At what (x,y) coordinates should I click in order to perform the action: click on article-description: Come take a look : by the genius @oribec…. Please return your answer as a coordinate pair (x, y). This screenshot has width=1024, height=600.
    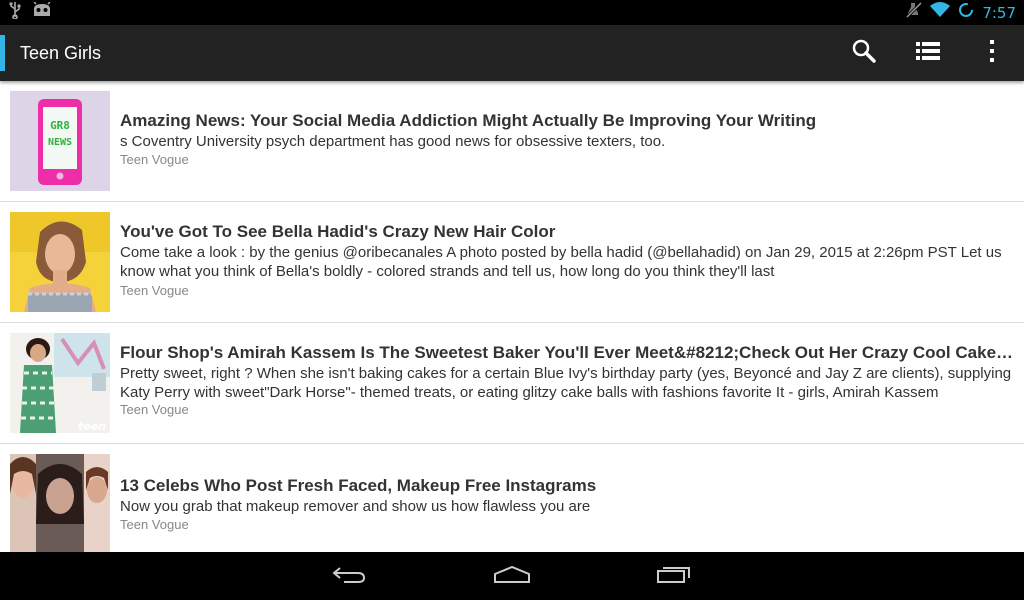
    Looking at the image, I should click on (561, 262).